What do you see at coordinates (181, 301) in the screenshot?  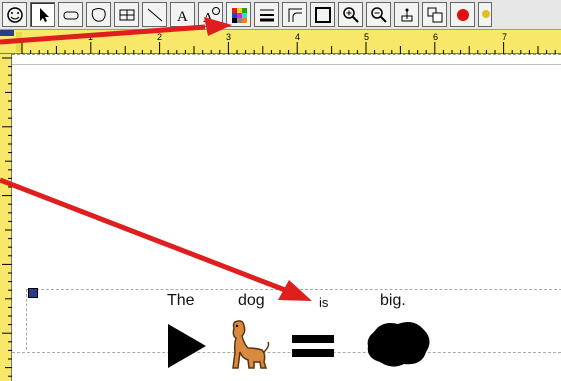 I see `word-the: The` at bounding box center [181, 301].